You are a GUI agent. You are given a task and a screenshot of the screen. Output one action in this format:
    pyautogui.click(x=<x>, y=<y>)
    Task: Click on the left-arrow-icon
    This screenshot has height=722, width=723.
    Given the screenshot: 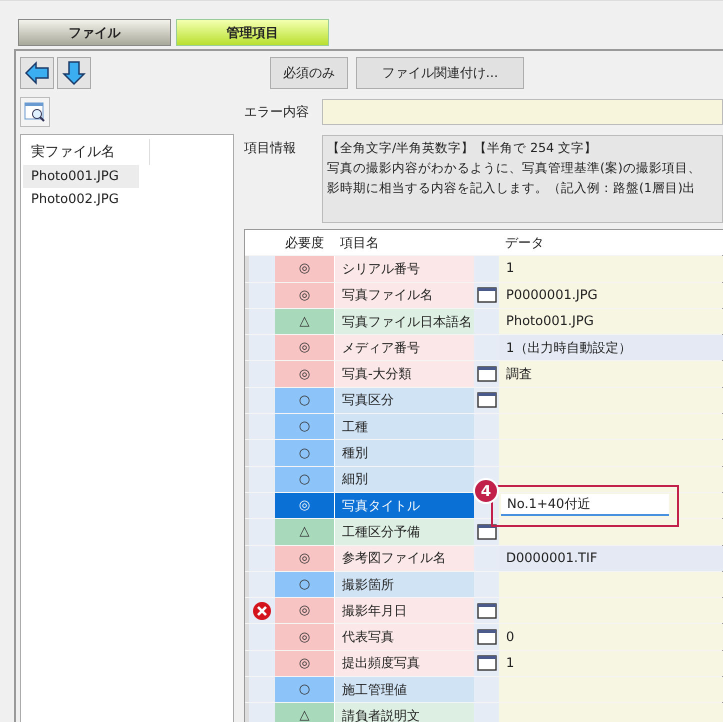 What is the action you would take?
    pyautogui.click(x=37, y=73)
    